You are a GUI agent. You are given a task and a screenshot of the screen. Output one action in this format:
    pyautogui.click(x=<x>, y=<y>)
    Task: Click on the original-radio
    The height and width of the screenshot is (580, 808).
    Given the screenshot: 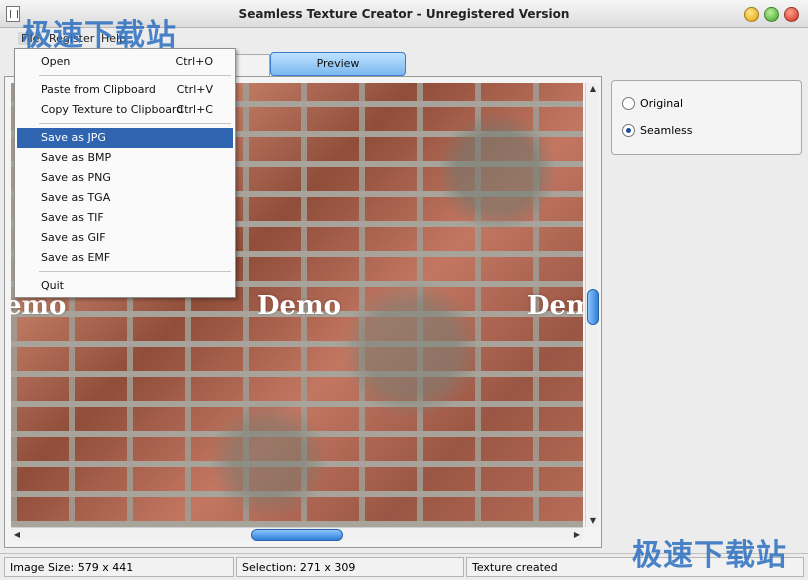 What is the action you would take?
    pyautogui.click(x=628, y=103)
    